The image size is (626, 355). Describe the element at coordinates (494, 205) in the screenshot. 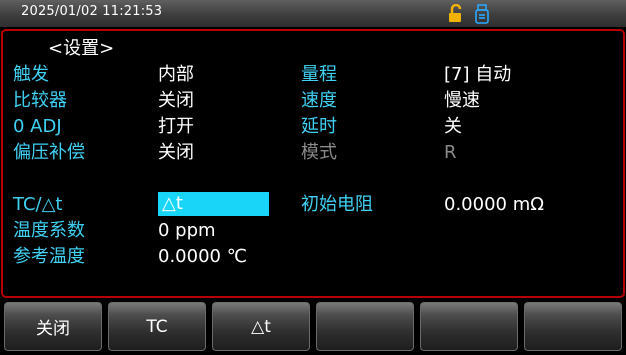

I see `init-resistance-value: 0.0000 mΩ` at that location.